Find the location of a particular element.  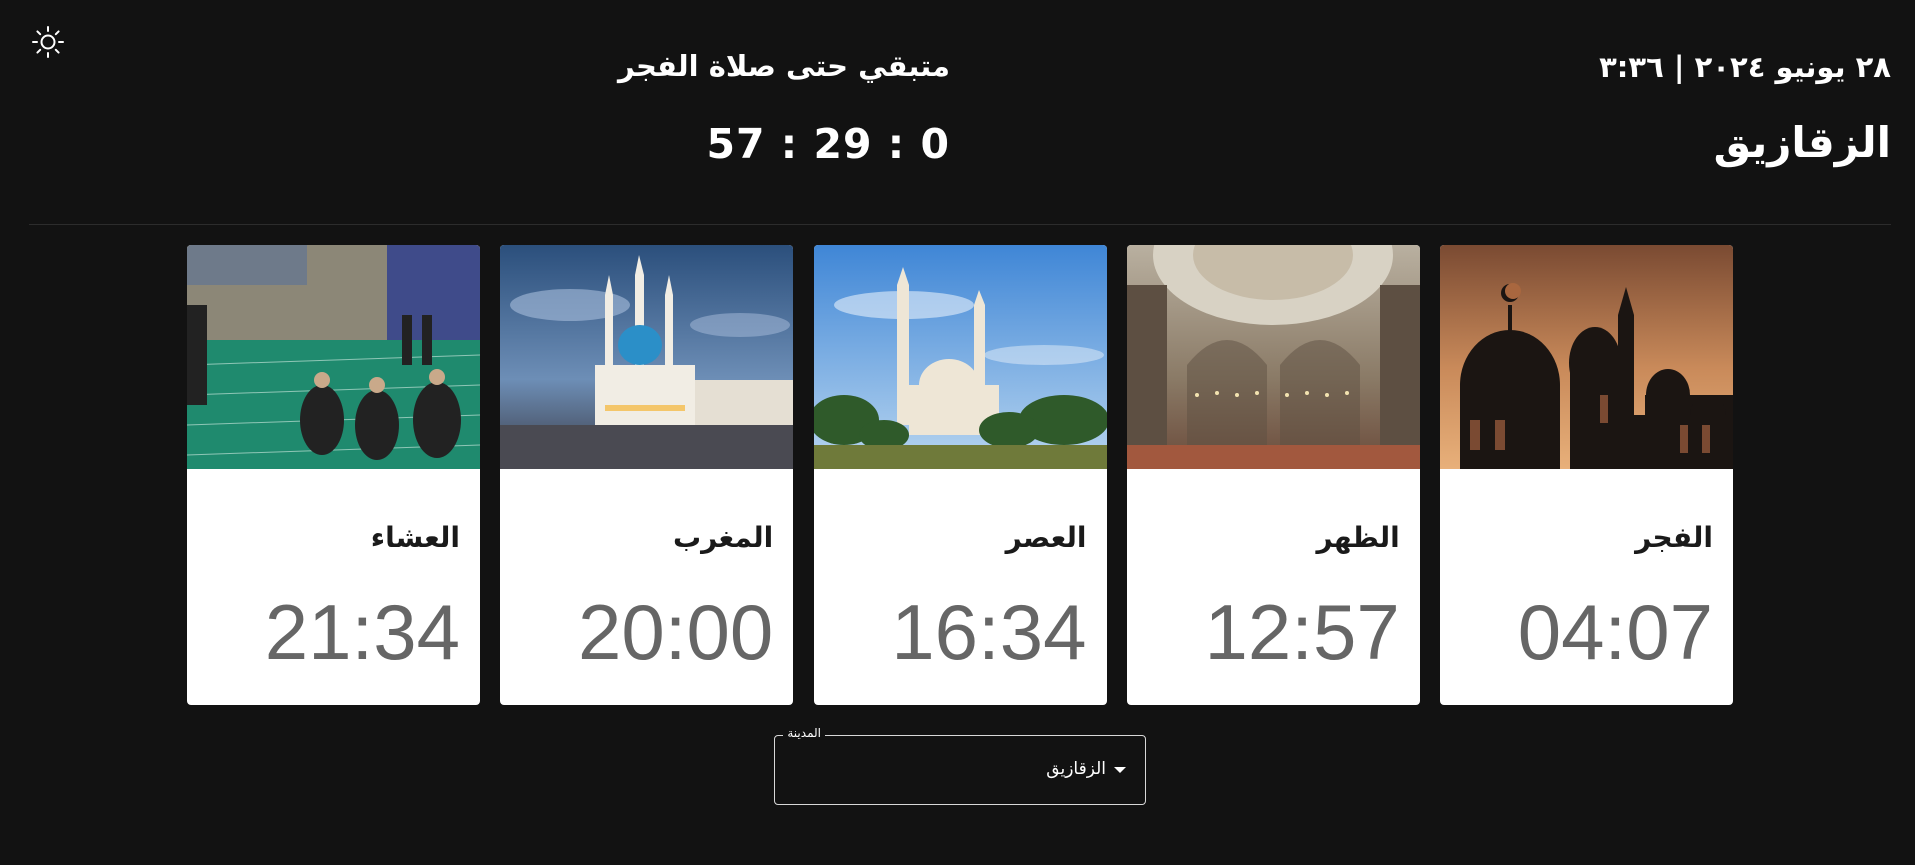

theme-toggle-button is located at coordinates (48, 42).